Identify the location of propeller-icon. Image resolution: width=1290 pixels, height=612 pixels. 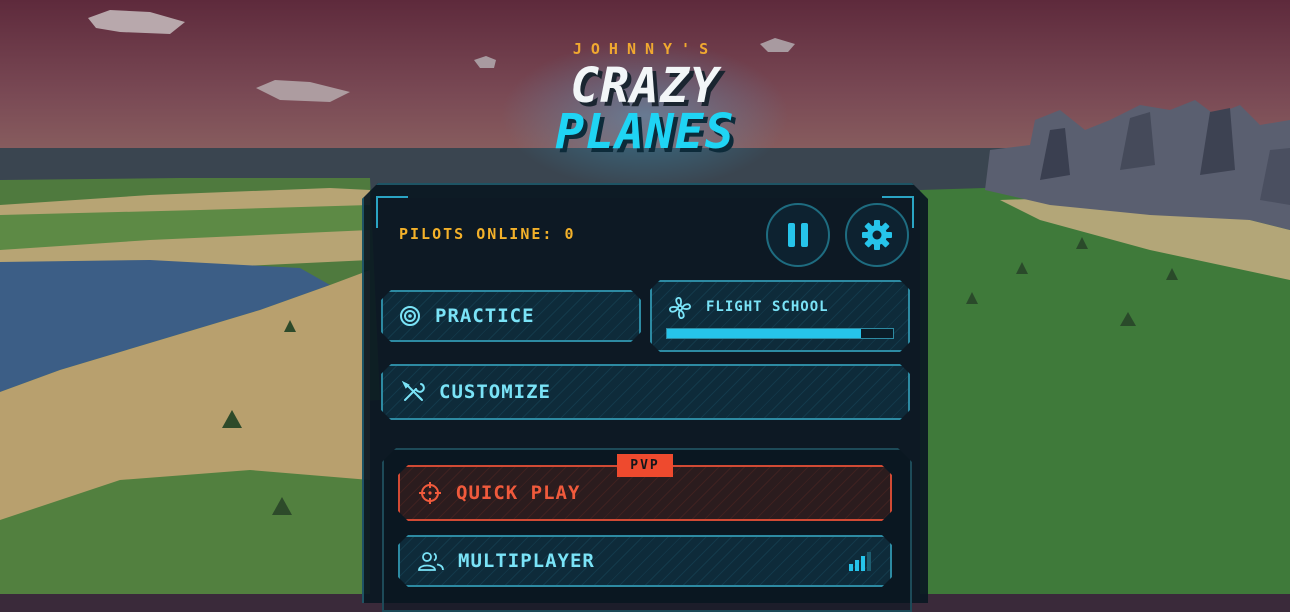
(680, 308).